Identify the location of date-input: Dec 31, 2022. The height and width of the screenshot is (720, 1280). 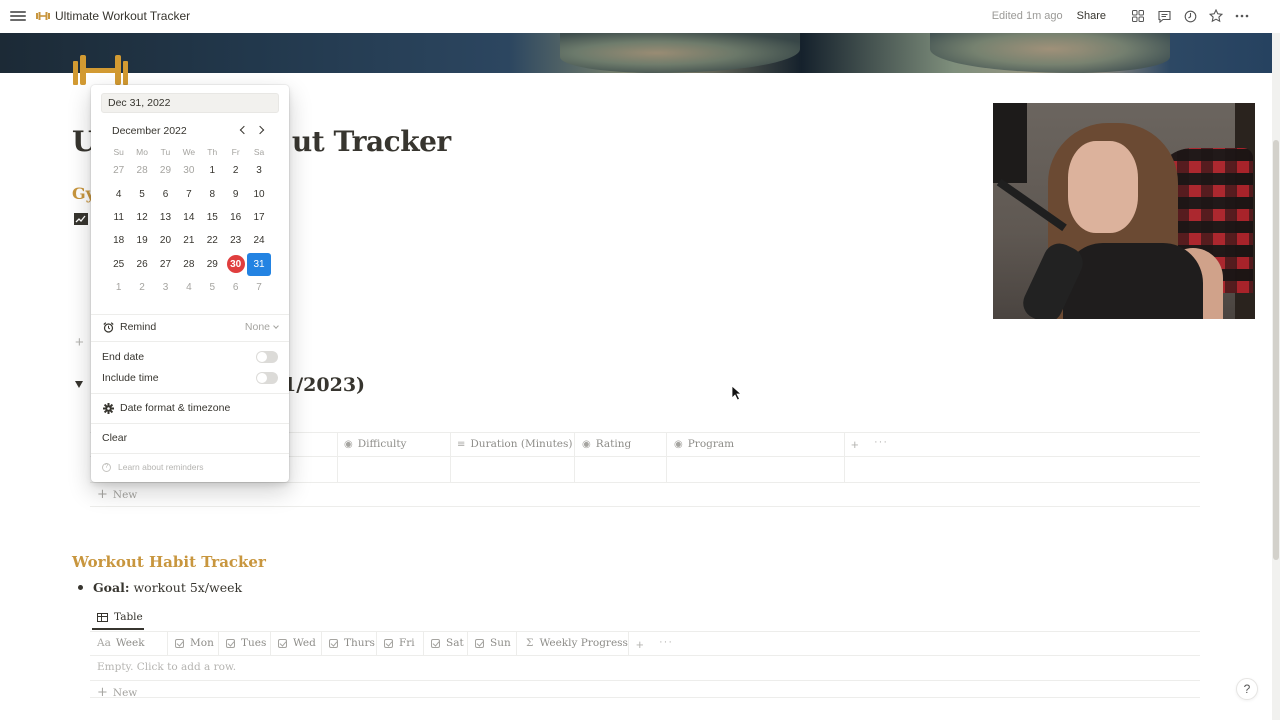
(190, 103).